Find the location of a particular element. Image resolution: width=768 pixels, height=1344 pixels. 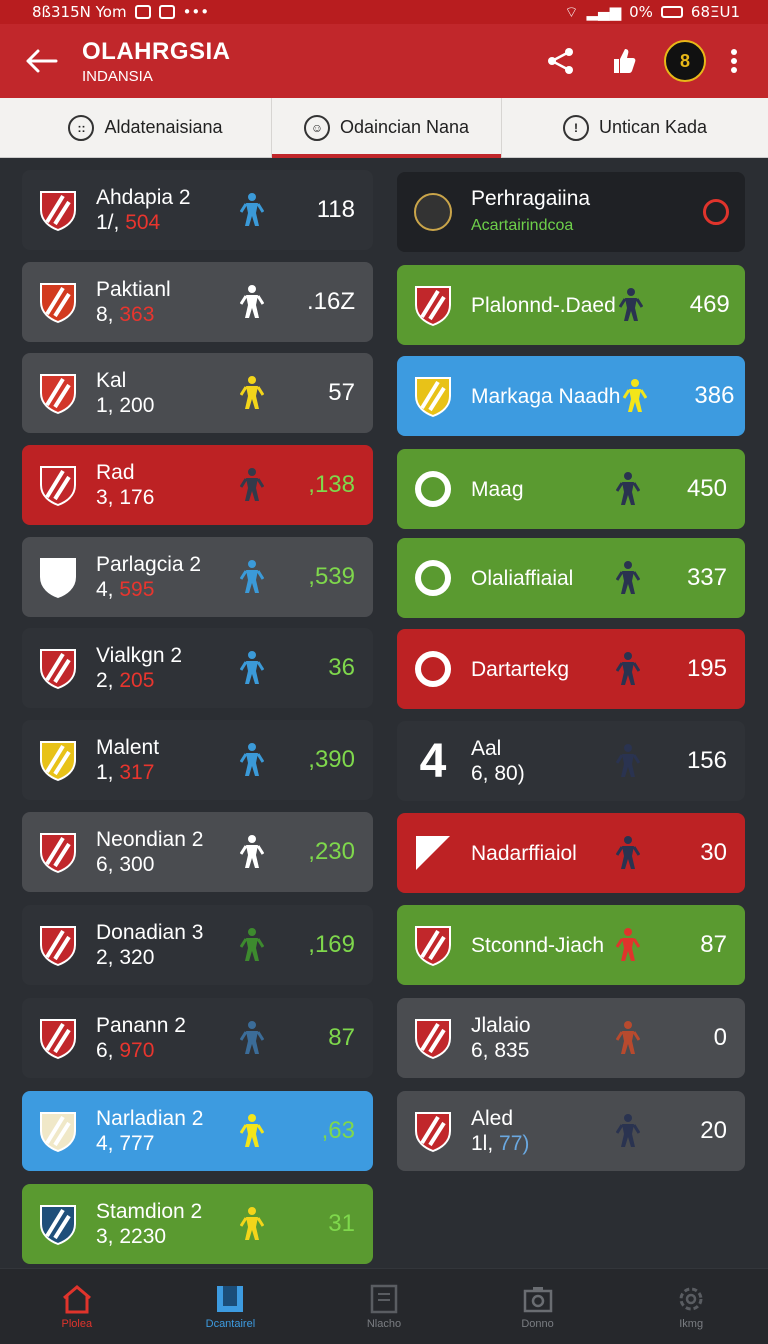

person-icon: ☺ is located at coordinates (316, 127).